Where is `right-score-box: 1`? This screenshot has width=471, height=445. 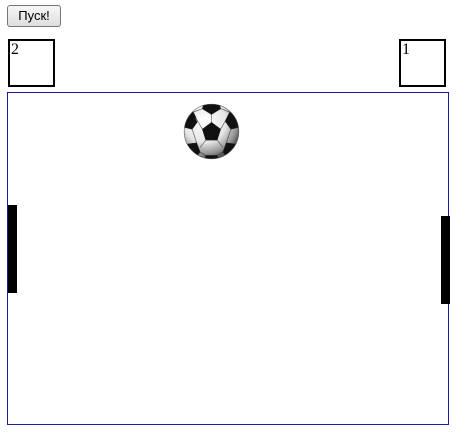 right-score-box: 1 is located at coordinates (422, 63).